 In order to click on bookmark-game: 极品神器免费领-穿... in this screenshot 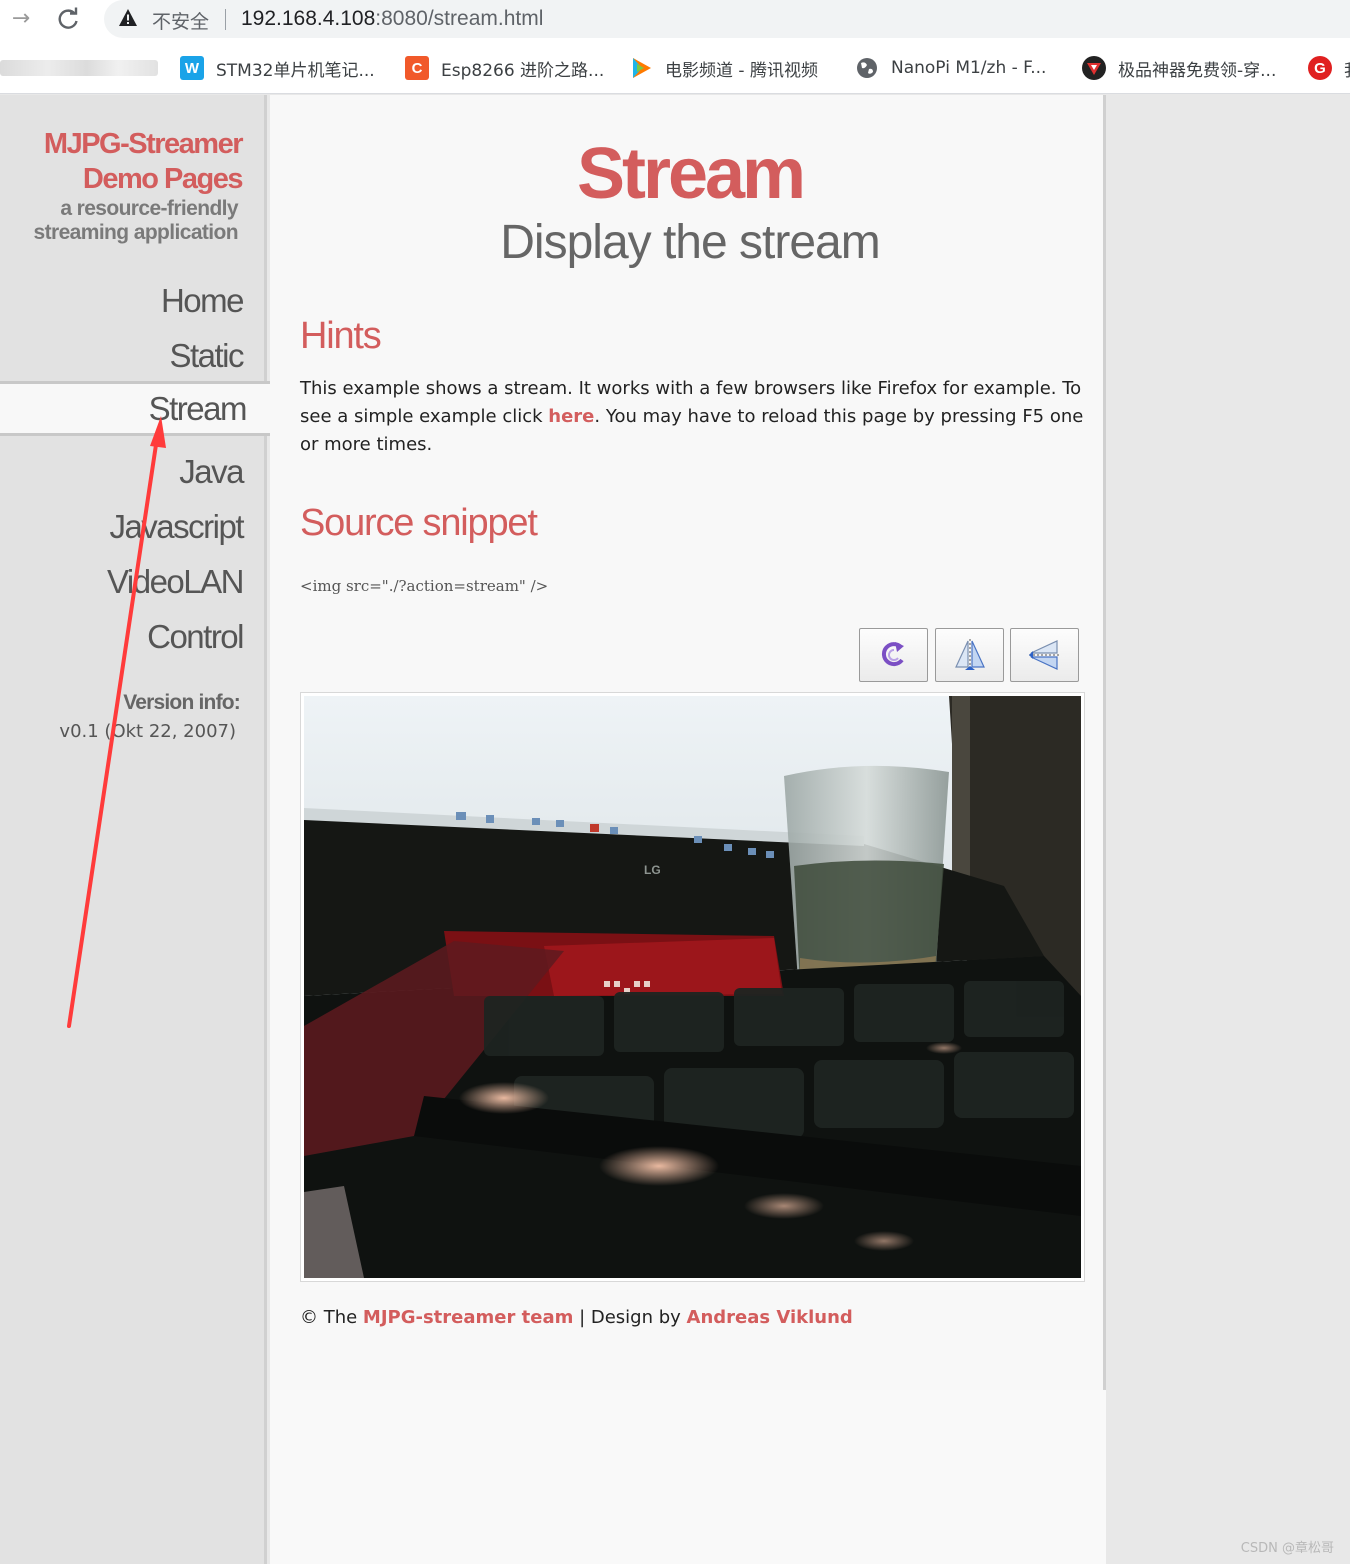, I will do `click(1179, 68)`.